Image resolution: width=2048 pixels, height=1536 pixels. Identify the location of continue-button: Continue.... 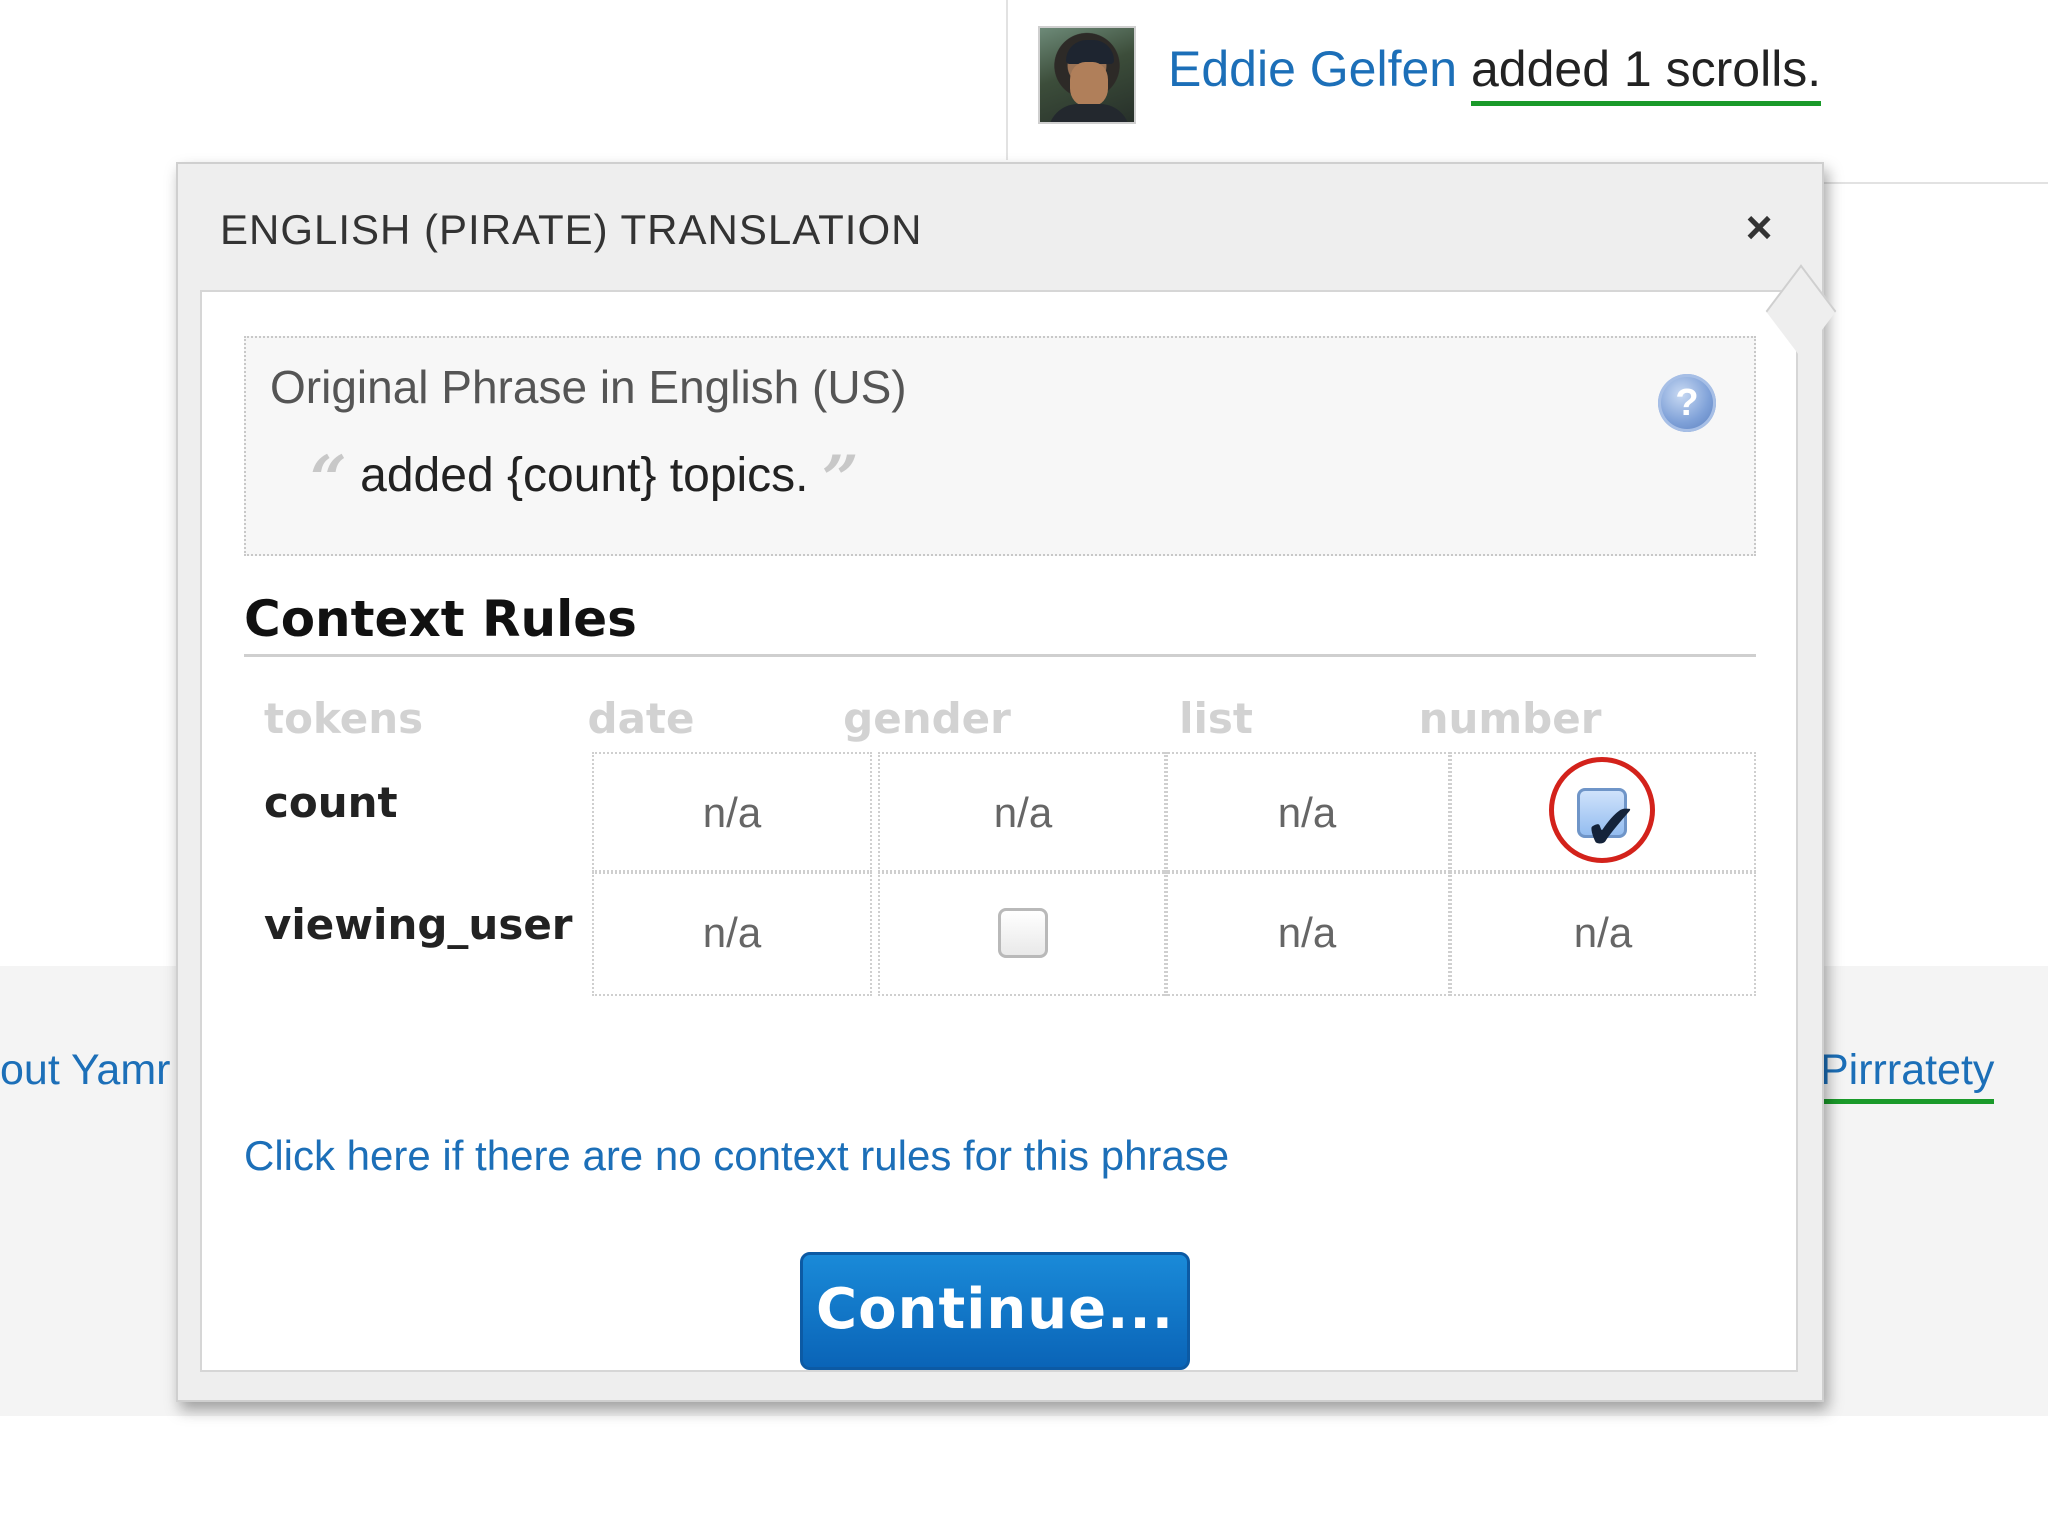
(995, 1311).